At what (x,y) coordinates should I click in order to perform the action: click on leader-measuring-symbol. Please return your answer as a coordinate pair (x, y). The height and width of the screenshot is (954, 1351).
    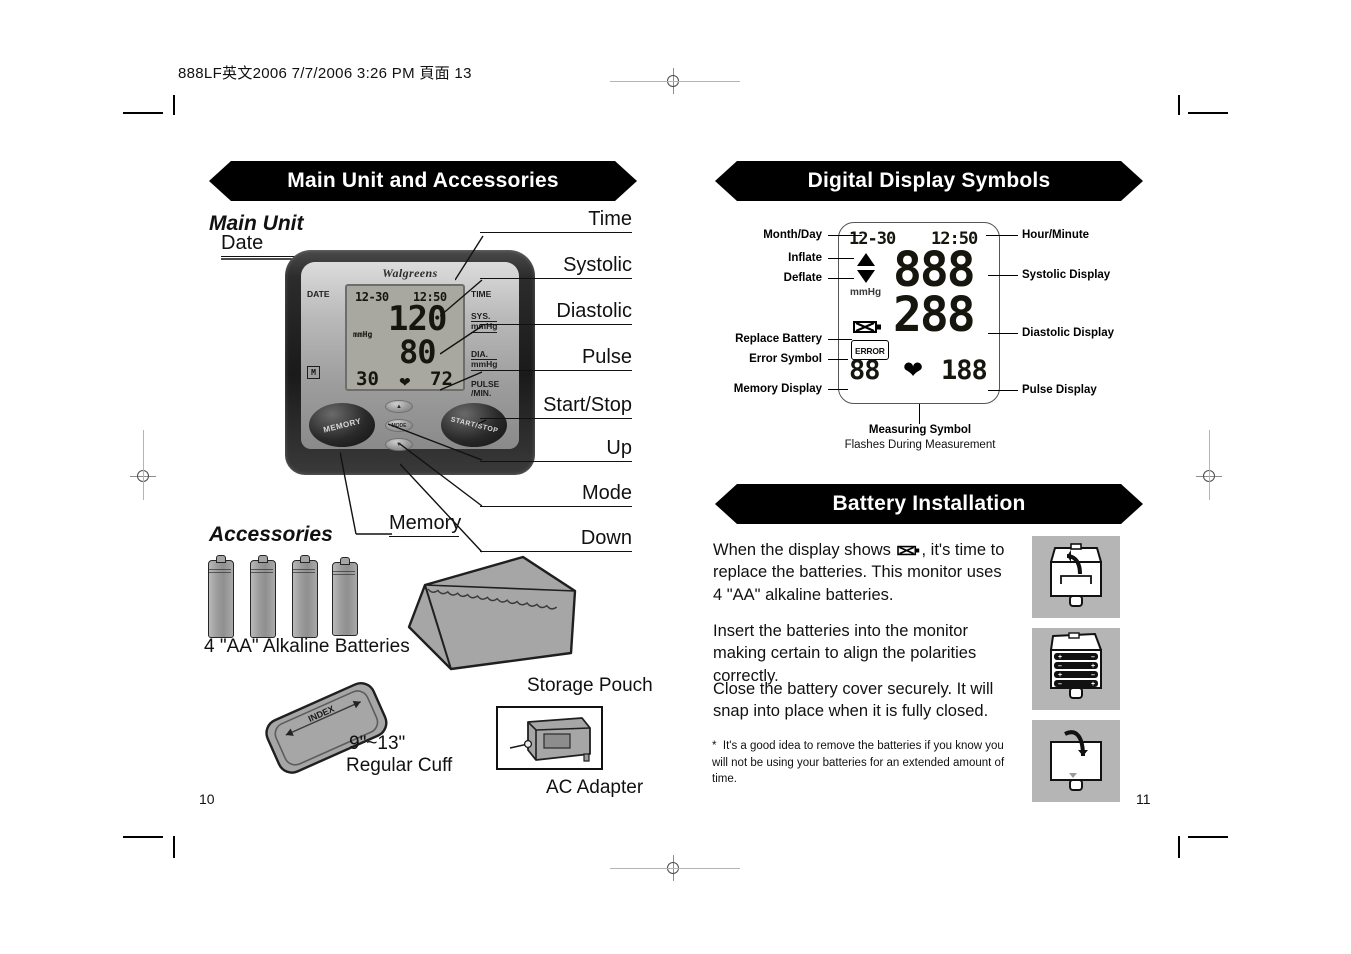
    Looking at the image, I should click on (920, 414).